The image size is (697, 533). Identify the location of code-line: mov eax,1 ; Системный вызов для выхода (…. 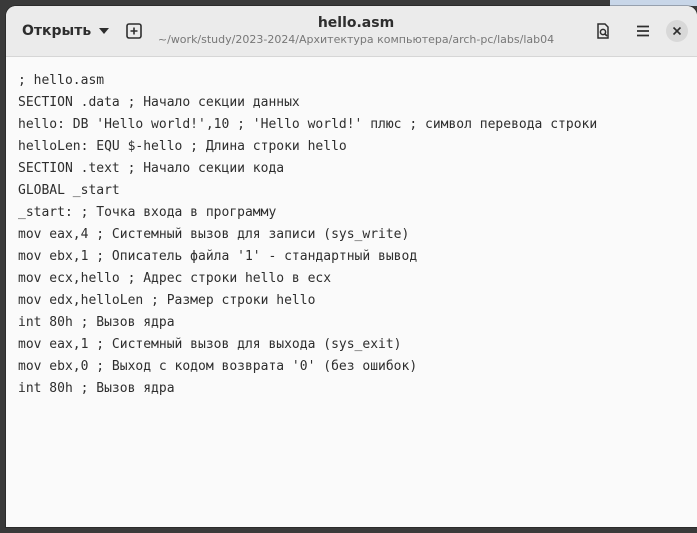
(210, 344).